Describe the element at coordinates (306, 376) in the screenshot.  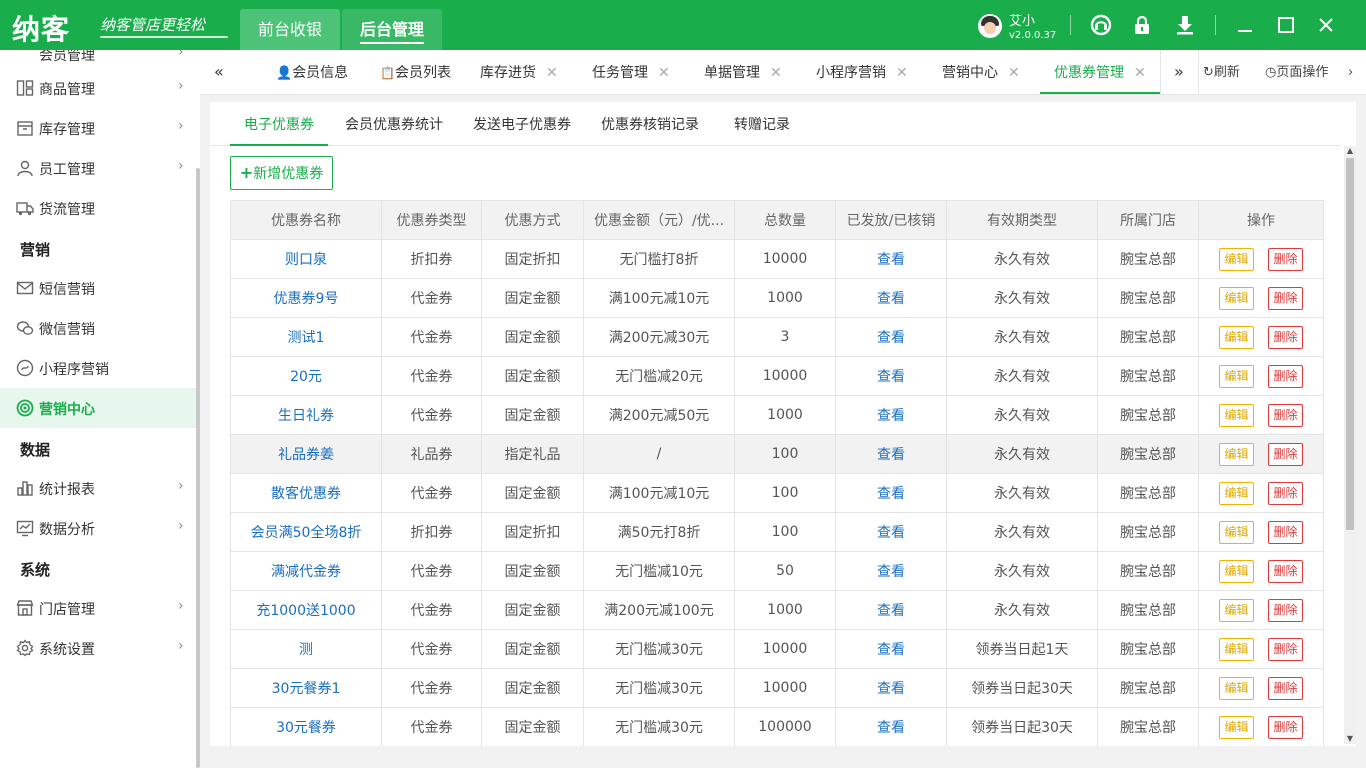
I see `coupon-name-link: 20元` at that location.